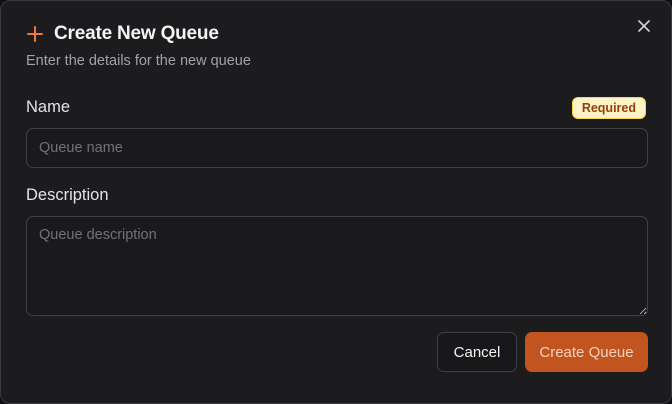 This screenshot has width=672, height=404. Describe the element at coordinates (608, 108) in the screenshot. I see `required-badge: Required` at that location.